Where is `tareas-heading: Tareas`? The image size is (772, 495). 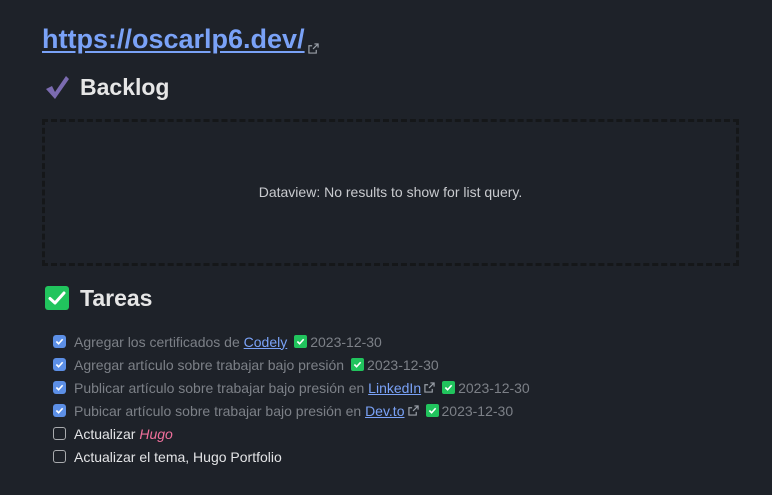
tareas-heading: Tareas is located at coordinates (98, 298).